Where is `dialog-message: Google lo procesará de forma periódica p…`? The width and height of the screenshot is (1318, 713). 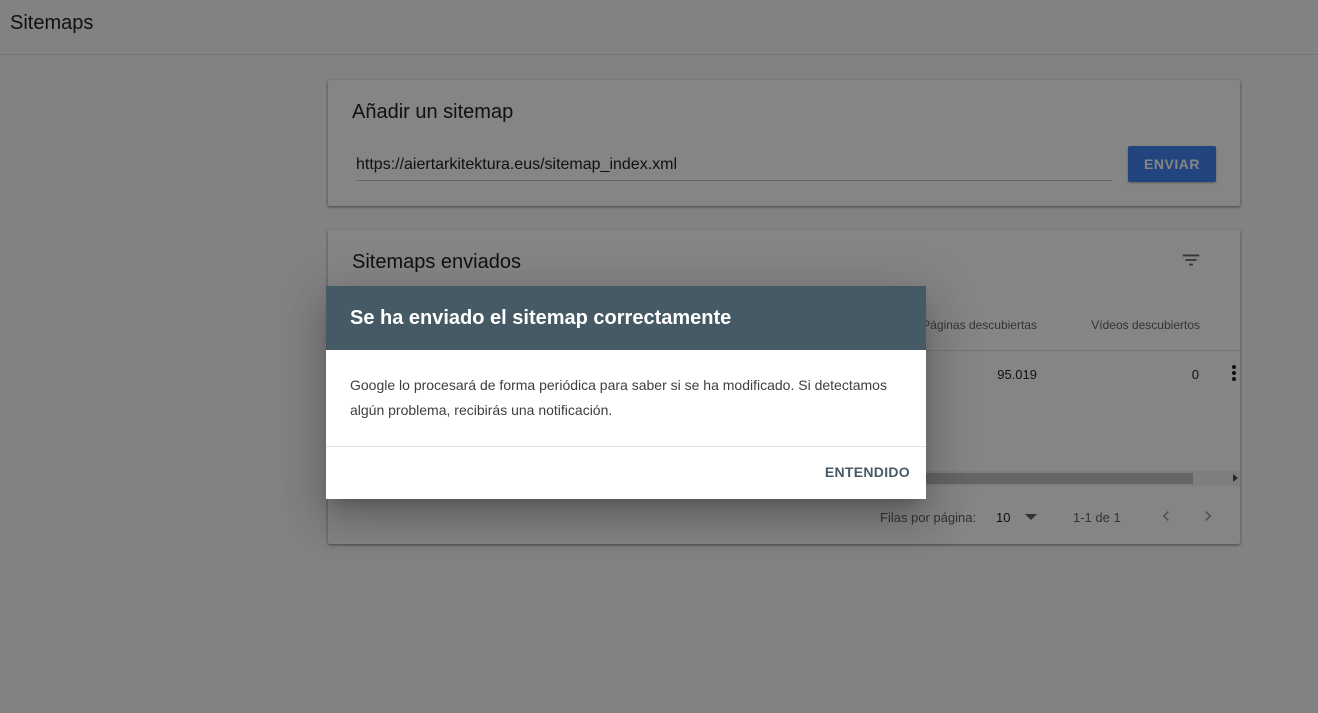 dialog-message: Google lo procesará de forma periódica p… is located at coordinates (618, 397).